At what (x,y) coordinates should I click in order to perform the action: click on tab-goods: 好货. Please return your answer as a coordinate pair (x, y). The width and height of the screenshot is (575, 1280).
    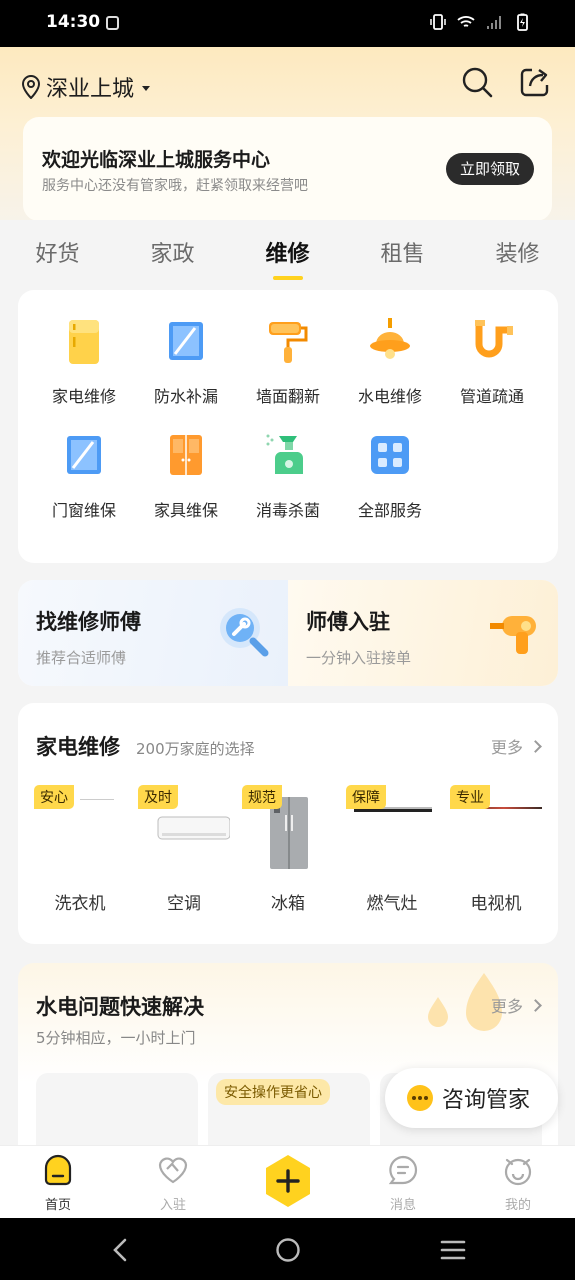
    Looking at the image, I should click on (57, 253).